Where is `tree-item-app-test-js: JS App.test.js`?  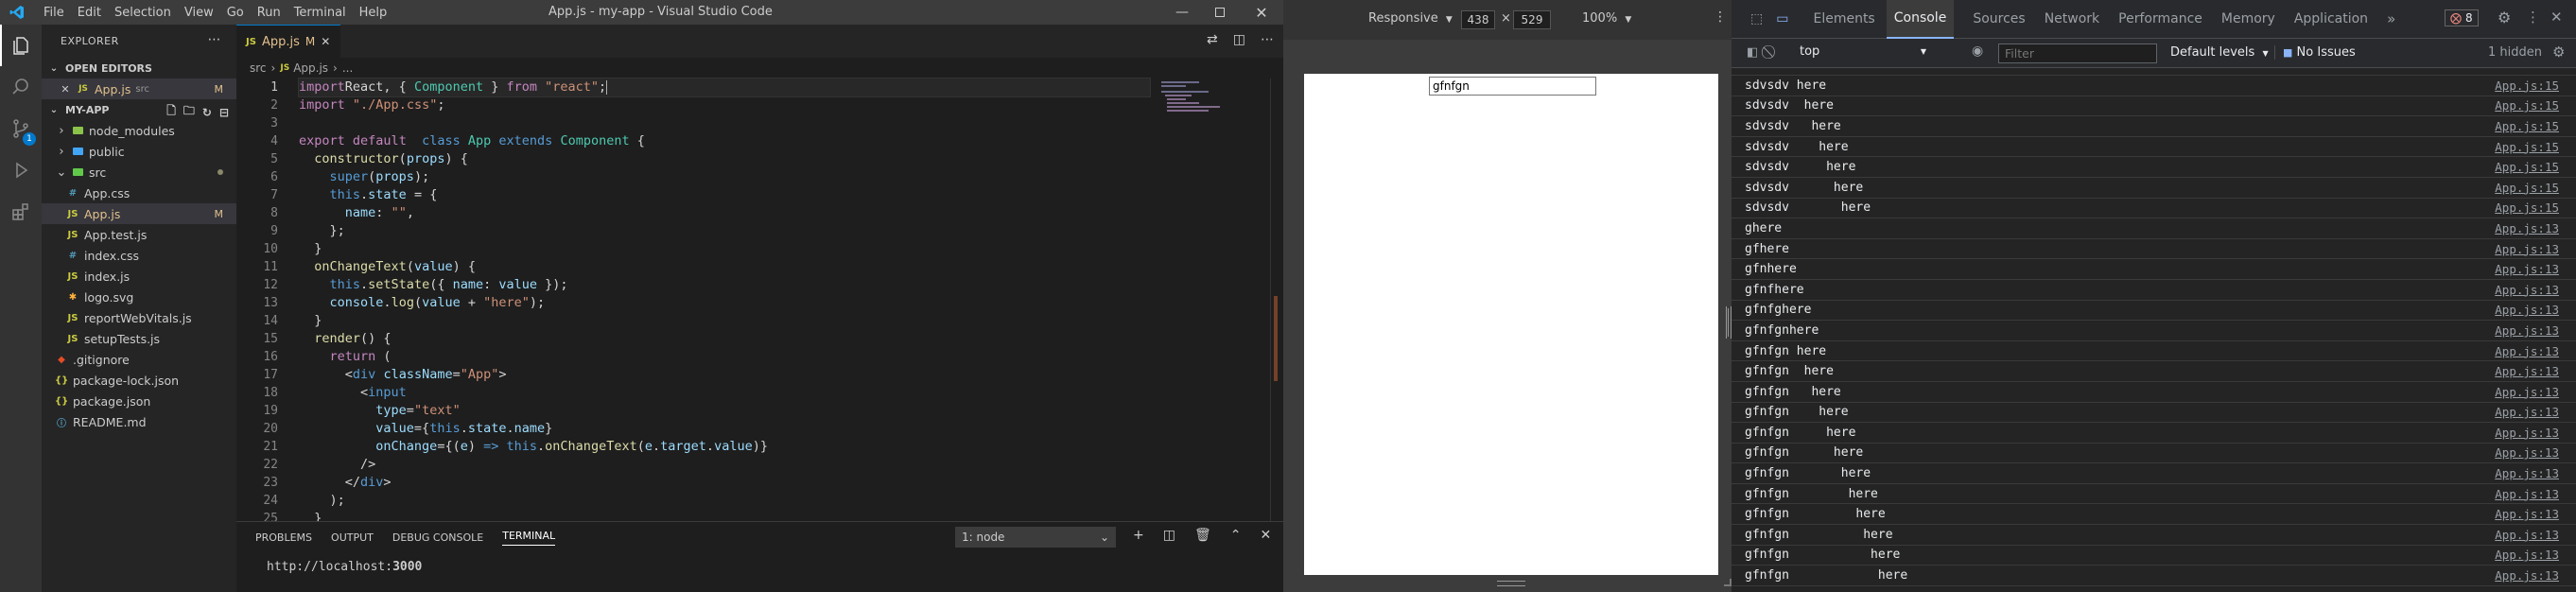
tree-item-app-test-js: JS App.test.js is located at coordinates (139, 234).